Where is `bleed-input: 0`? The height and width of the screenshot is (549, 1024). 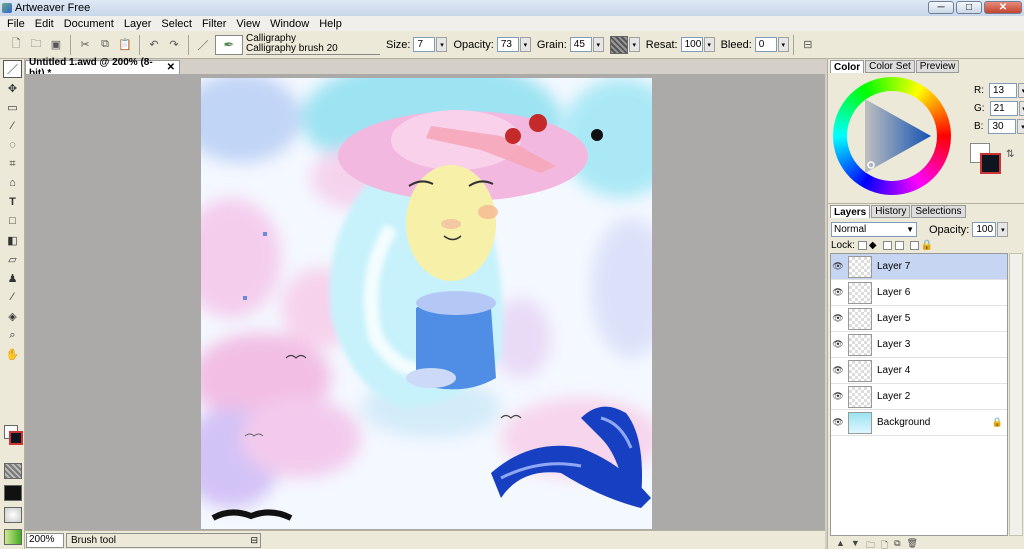 bleed-input: 0 is located at coordinates (765, 44).